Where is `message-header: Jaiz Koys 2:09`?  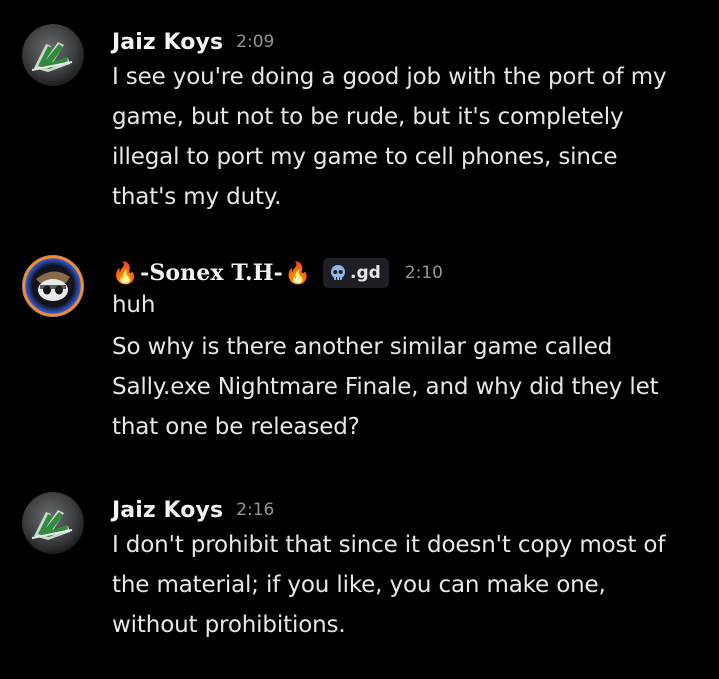 message-header: Jaiz Koys 2:09 is located at coordinates (409, 42).